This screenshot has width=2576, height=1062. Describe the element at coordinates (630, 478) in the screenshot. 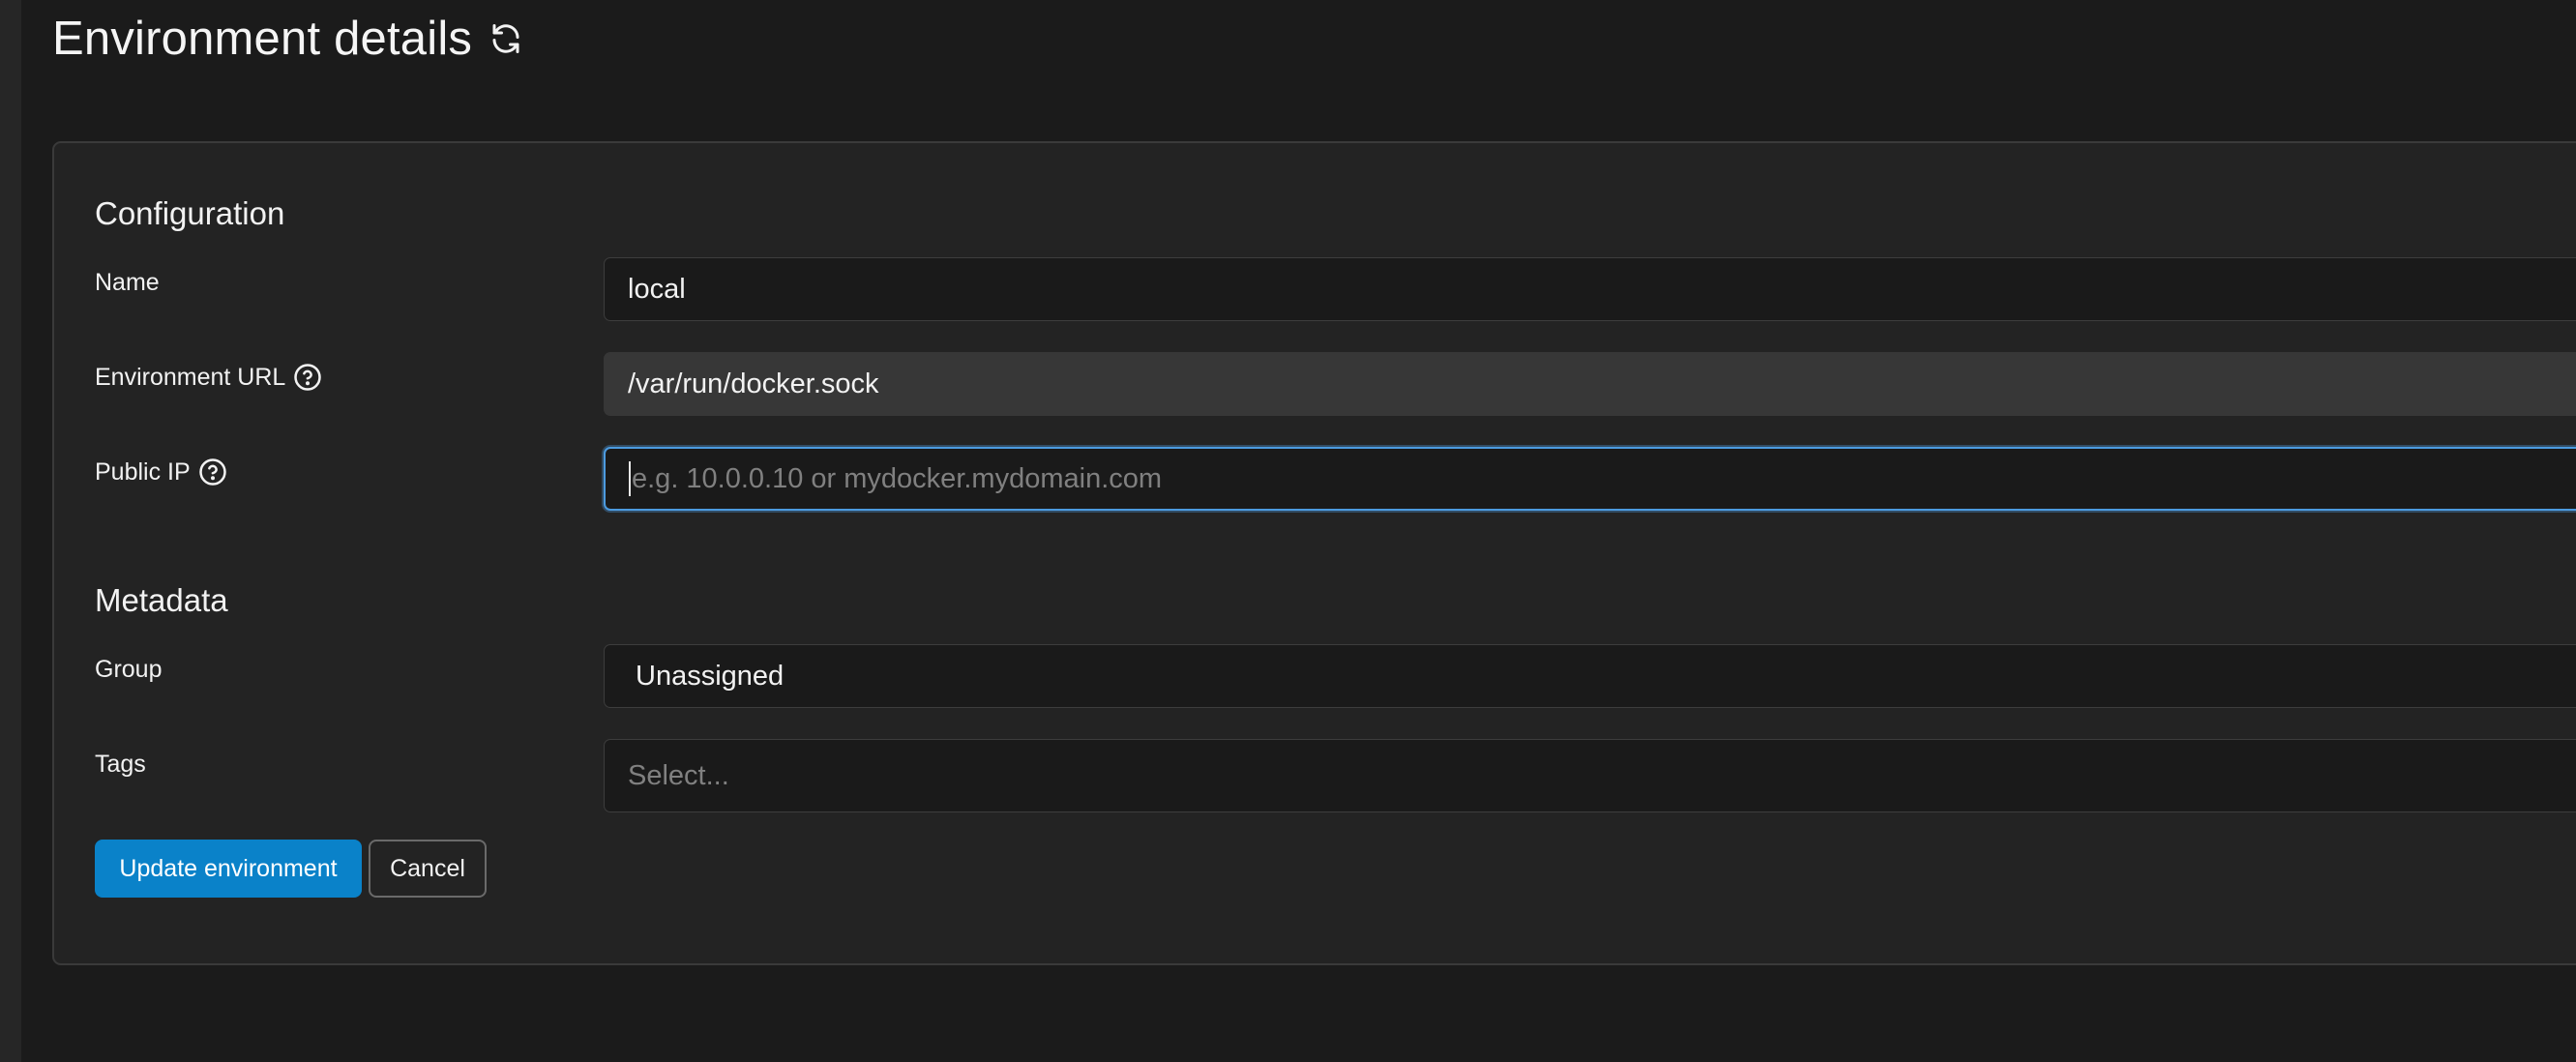

I see `text-caret` at that location.